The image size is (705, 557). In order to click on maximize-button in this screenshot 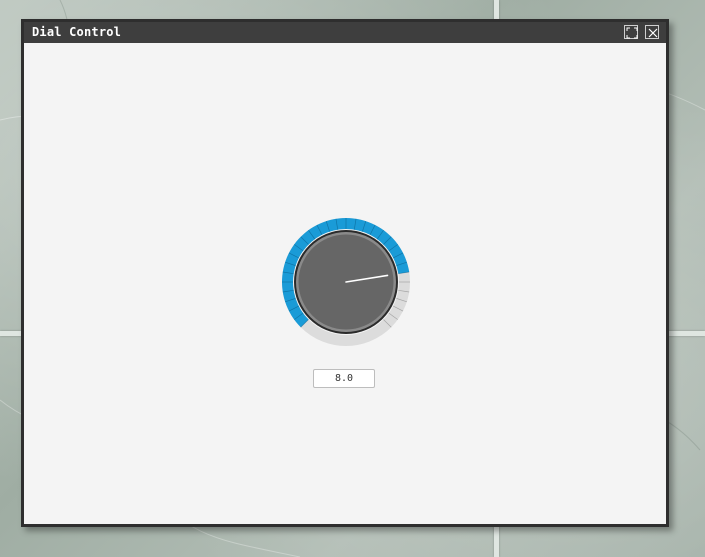, I will do `click(631, 32)`.